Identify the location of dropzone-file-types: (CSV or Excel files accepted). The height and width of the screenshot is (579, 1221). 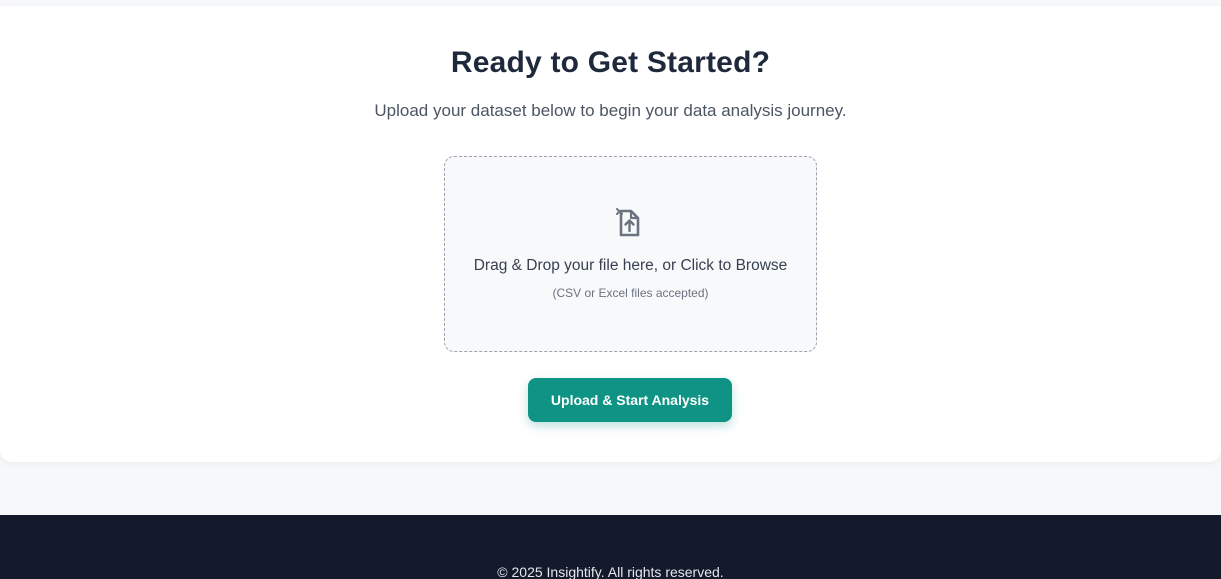
(630, 293).